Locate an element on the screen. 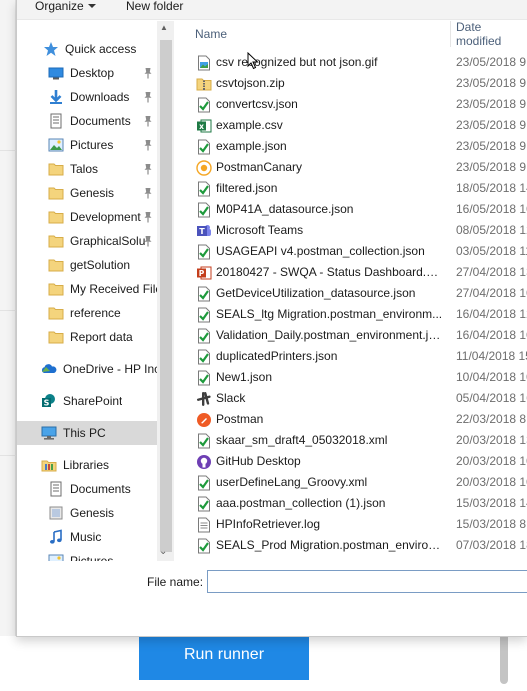 The height and width of the screenshot is (691, 527). powerpoint-file-icon: P is located at coordinates (204, 272).